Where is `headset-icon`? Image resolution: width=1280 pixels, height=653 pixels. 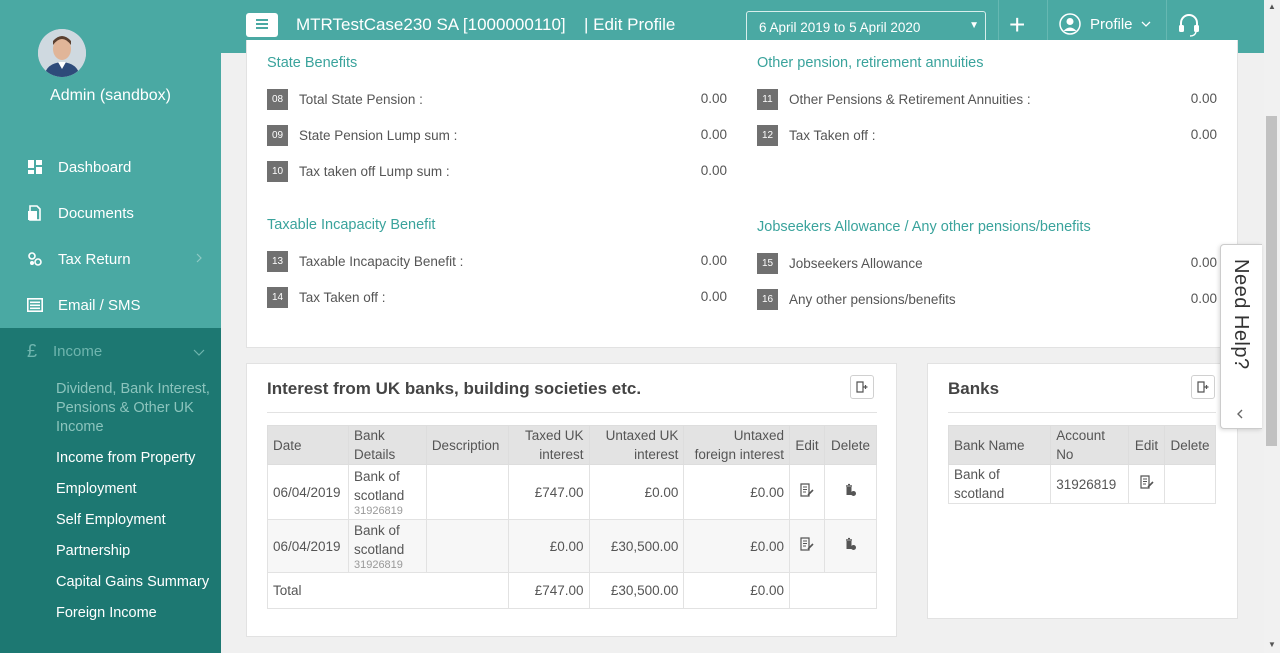
headset-icon is located at coordinates (1189, 27).